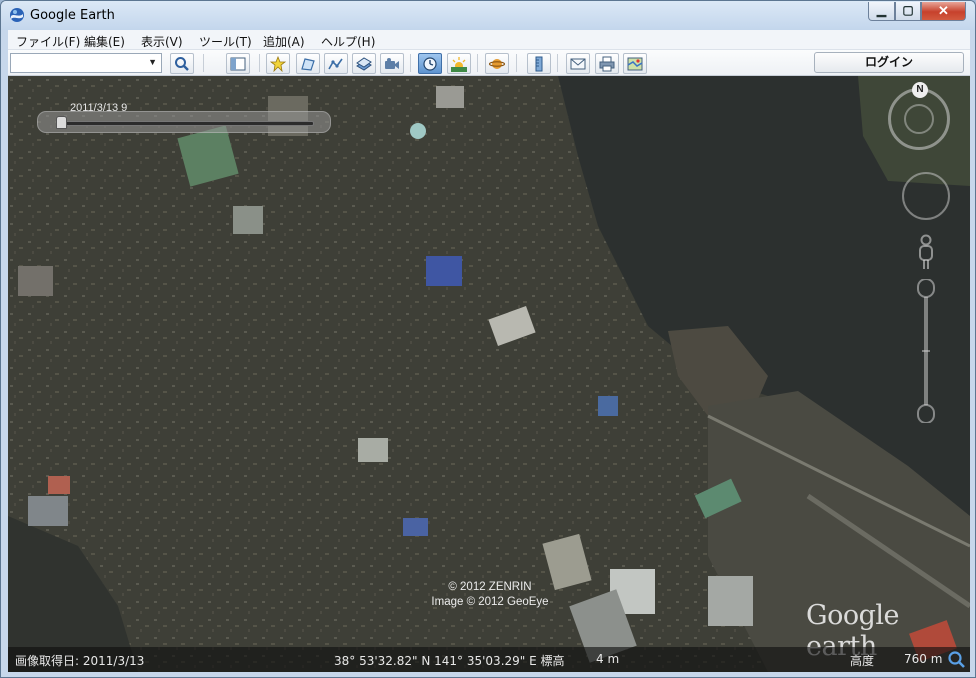 This screenshot has height=678, width=976. I want to click on coordinates-readout: 38° 53'32.82" N 141° 35'03.29" E 標高, so click(449, 661).